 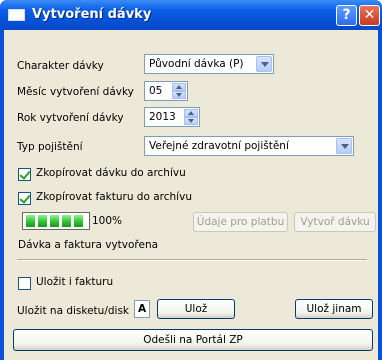 I want to click on copy-invoice-label: Zkopírovat fakturu do archívu, so click(x=114, y=197).